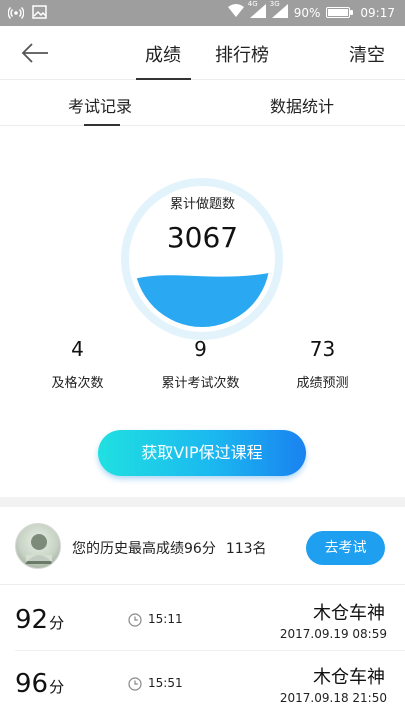 The image size is (405, 720). What do you see at coordinates (279, 10) in the screenshot?
I see `signal-3g-icon: 3G` at bounding box center [279, 10].